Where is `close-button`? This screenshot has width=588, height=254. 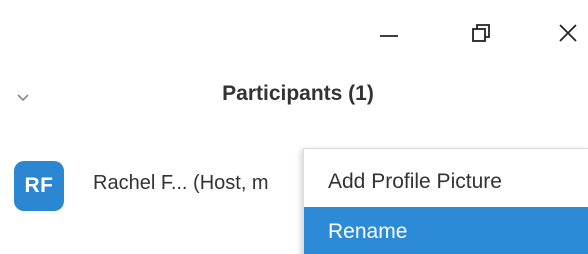 close-button is located at coordinates (566, 33).